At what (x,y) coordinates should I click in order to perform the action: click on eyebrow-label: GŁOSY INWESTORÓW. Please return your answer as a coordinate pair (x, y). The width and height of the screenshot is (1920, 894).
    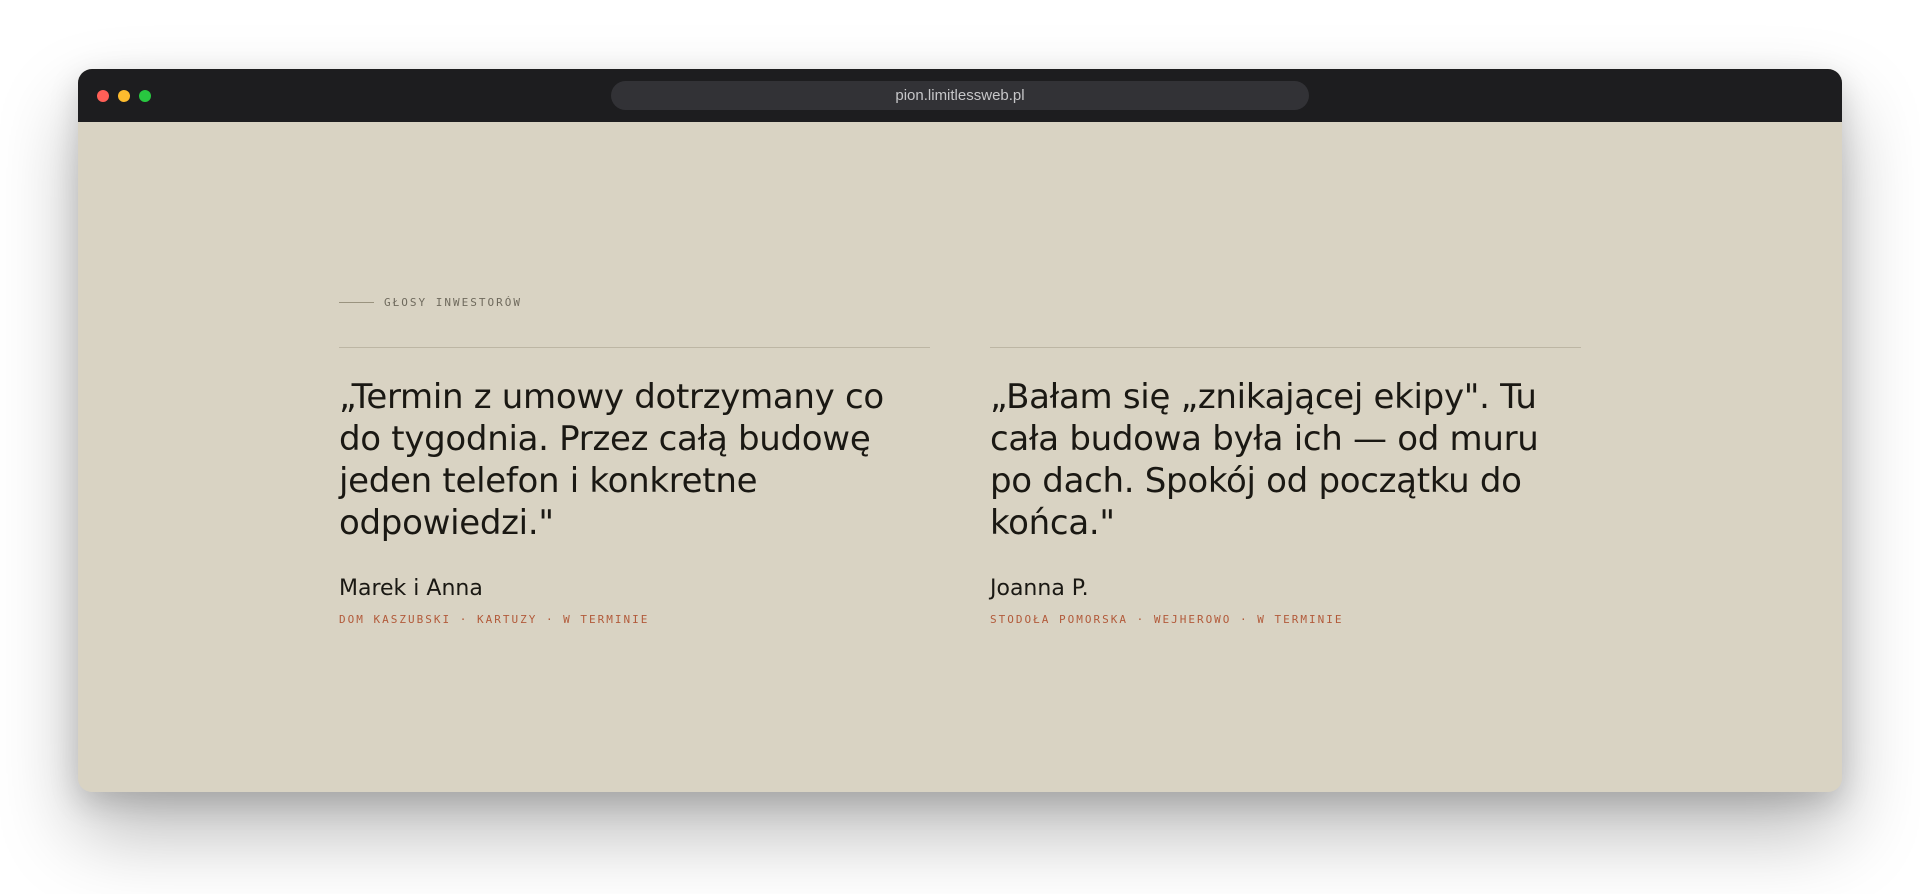
    Looking at the image, I should click on (453, 302).